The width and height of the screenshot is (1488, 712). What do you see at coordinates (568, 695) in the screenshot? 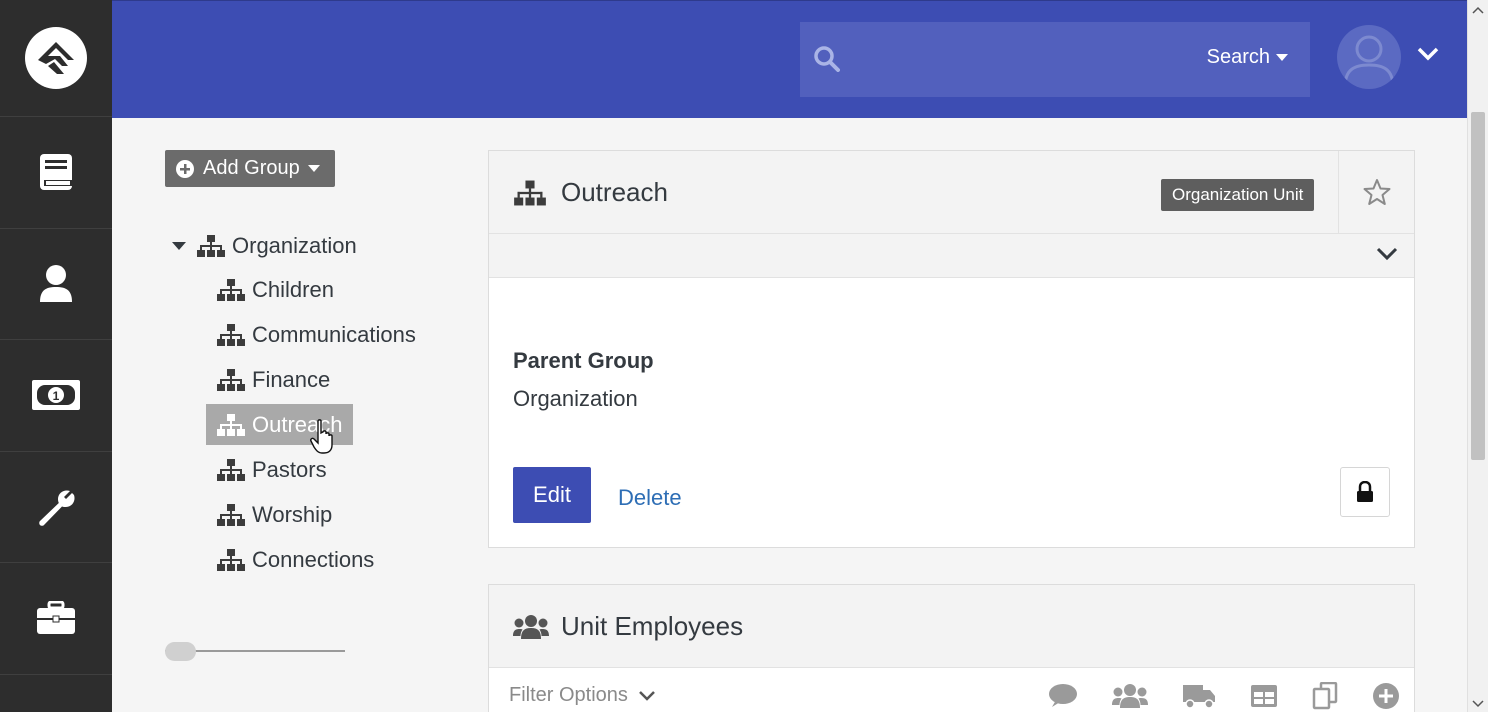
I see `filter-options-label: Filter Options` at bounding box center [568, 695].